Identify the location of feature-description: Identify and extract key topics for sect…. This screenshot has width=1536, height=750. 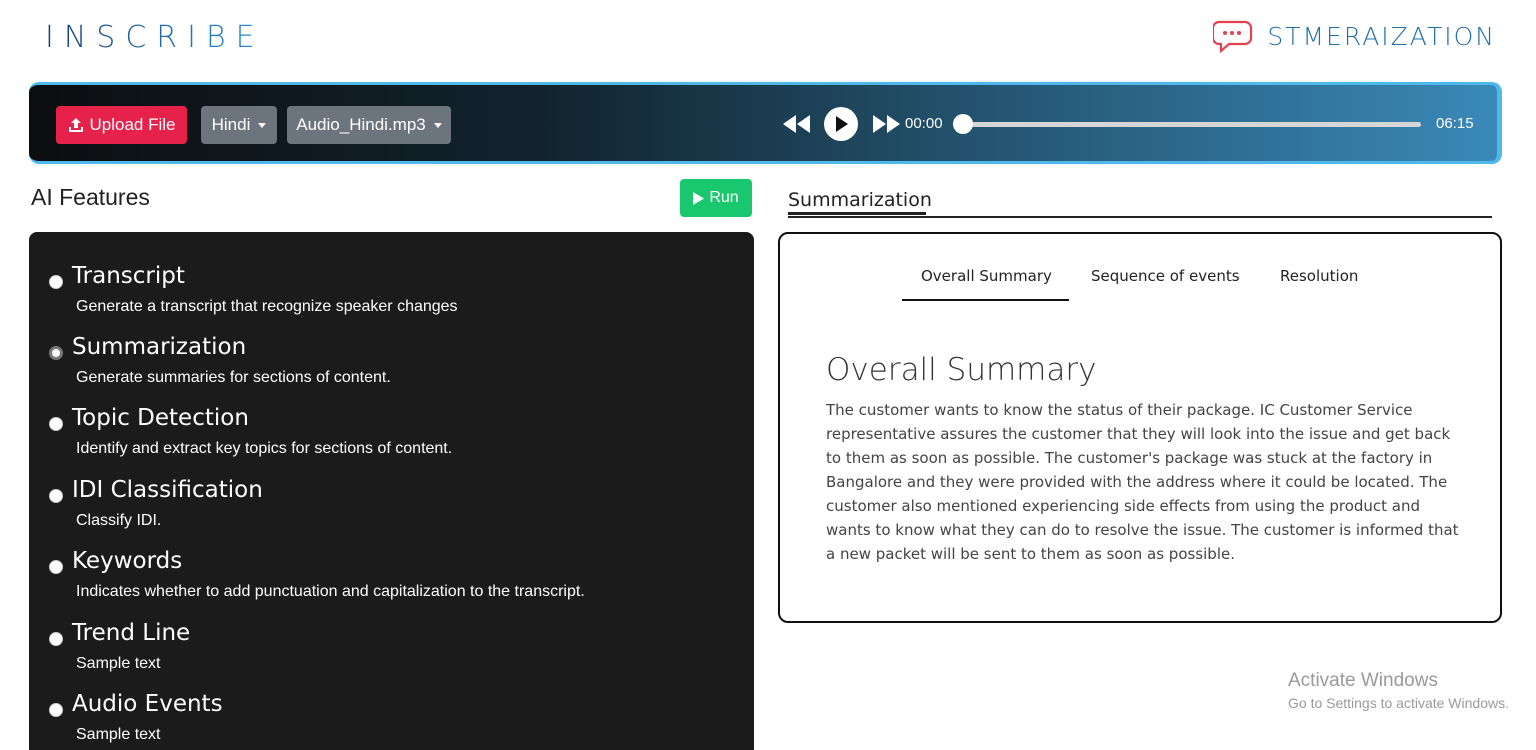
(264, 448).